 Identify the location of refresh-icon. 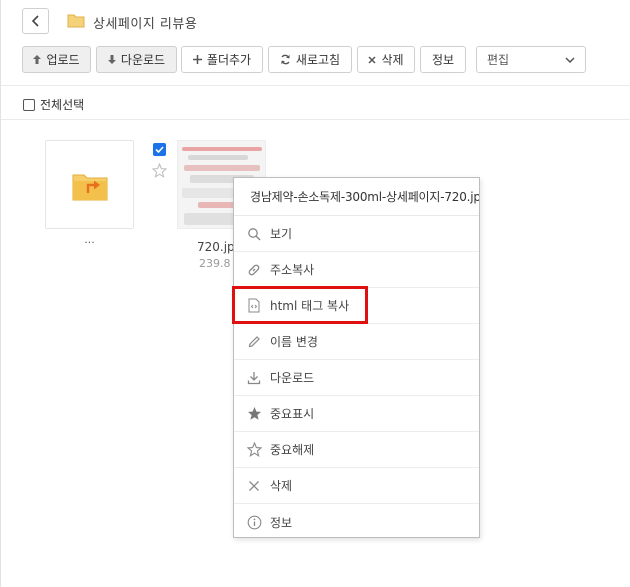
(285, 59).